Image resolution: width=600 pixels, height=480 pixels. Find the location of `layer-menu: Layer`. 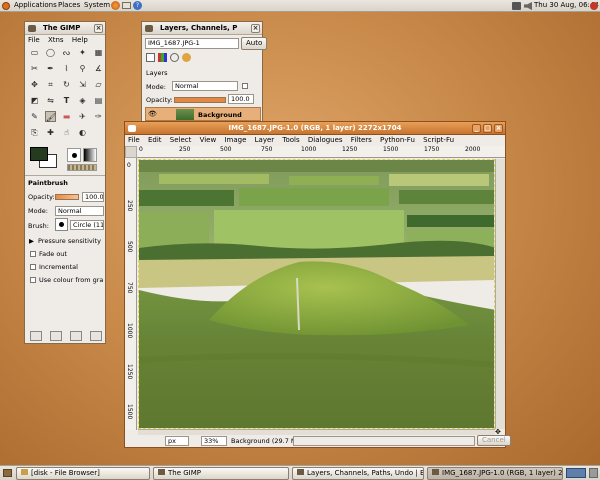

layer-menu: Layer is located at coordinates (265, 140).